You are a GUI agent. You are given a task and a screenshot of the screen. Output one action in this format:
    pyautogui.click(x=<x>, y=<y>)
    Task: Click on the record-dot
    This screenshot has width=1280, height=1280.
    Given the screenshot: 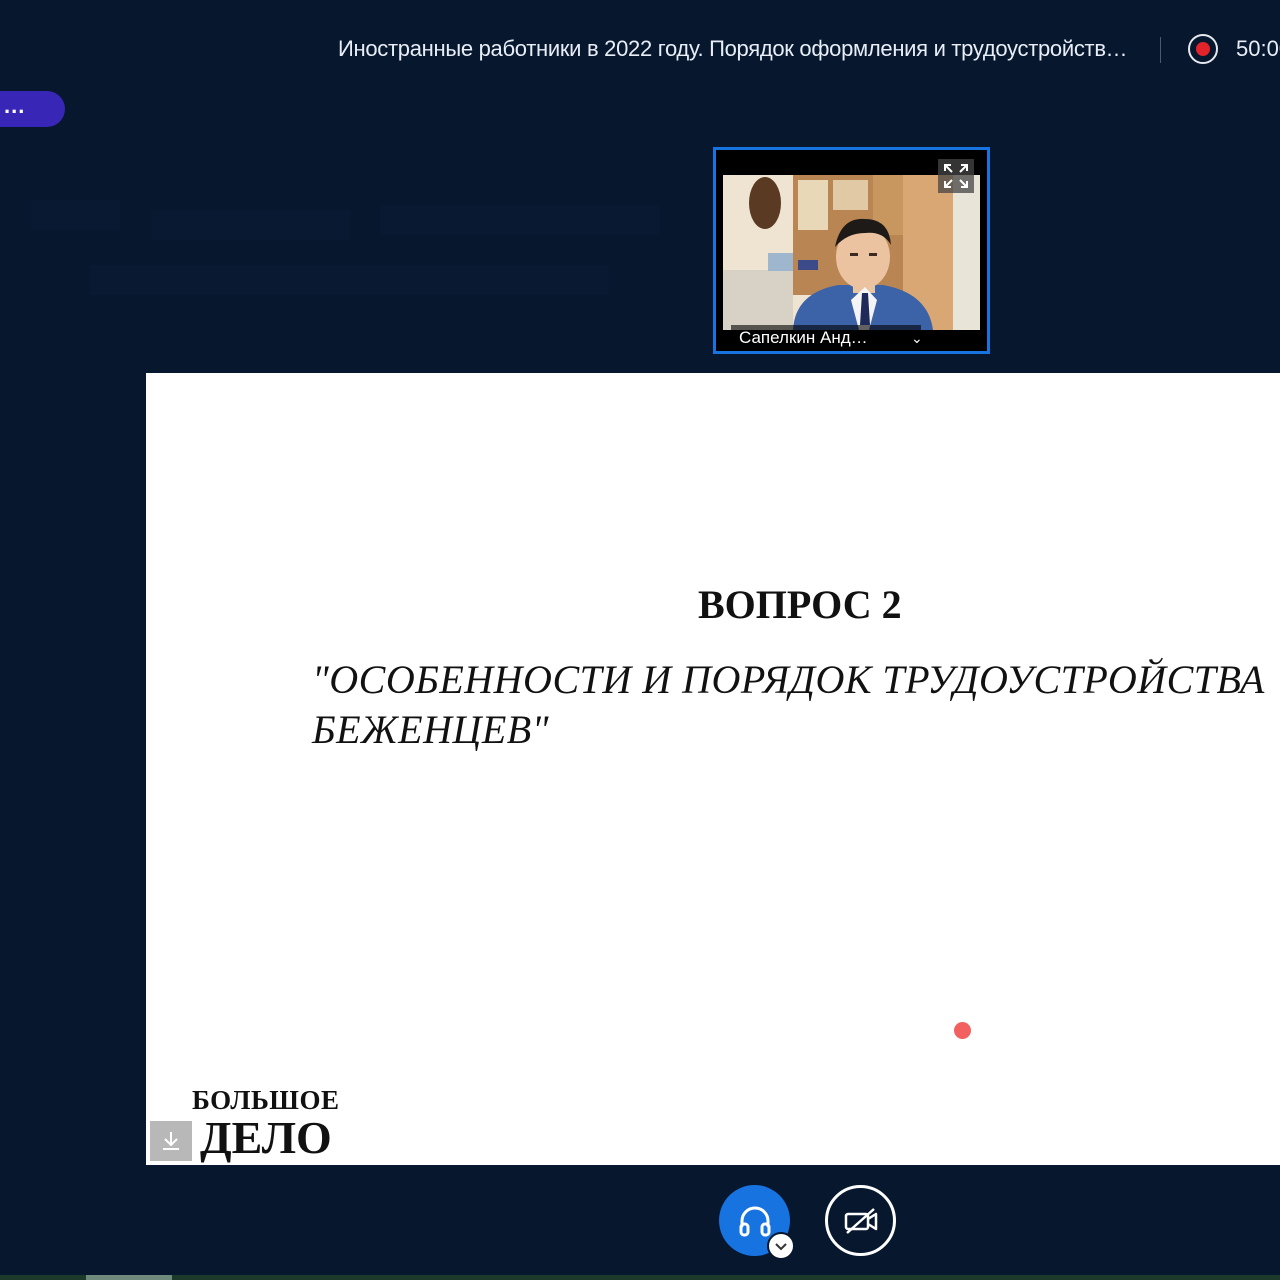 What is the action you would take?
    pyautogui.click(x=1203, y=49)
    